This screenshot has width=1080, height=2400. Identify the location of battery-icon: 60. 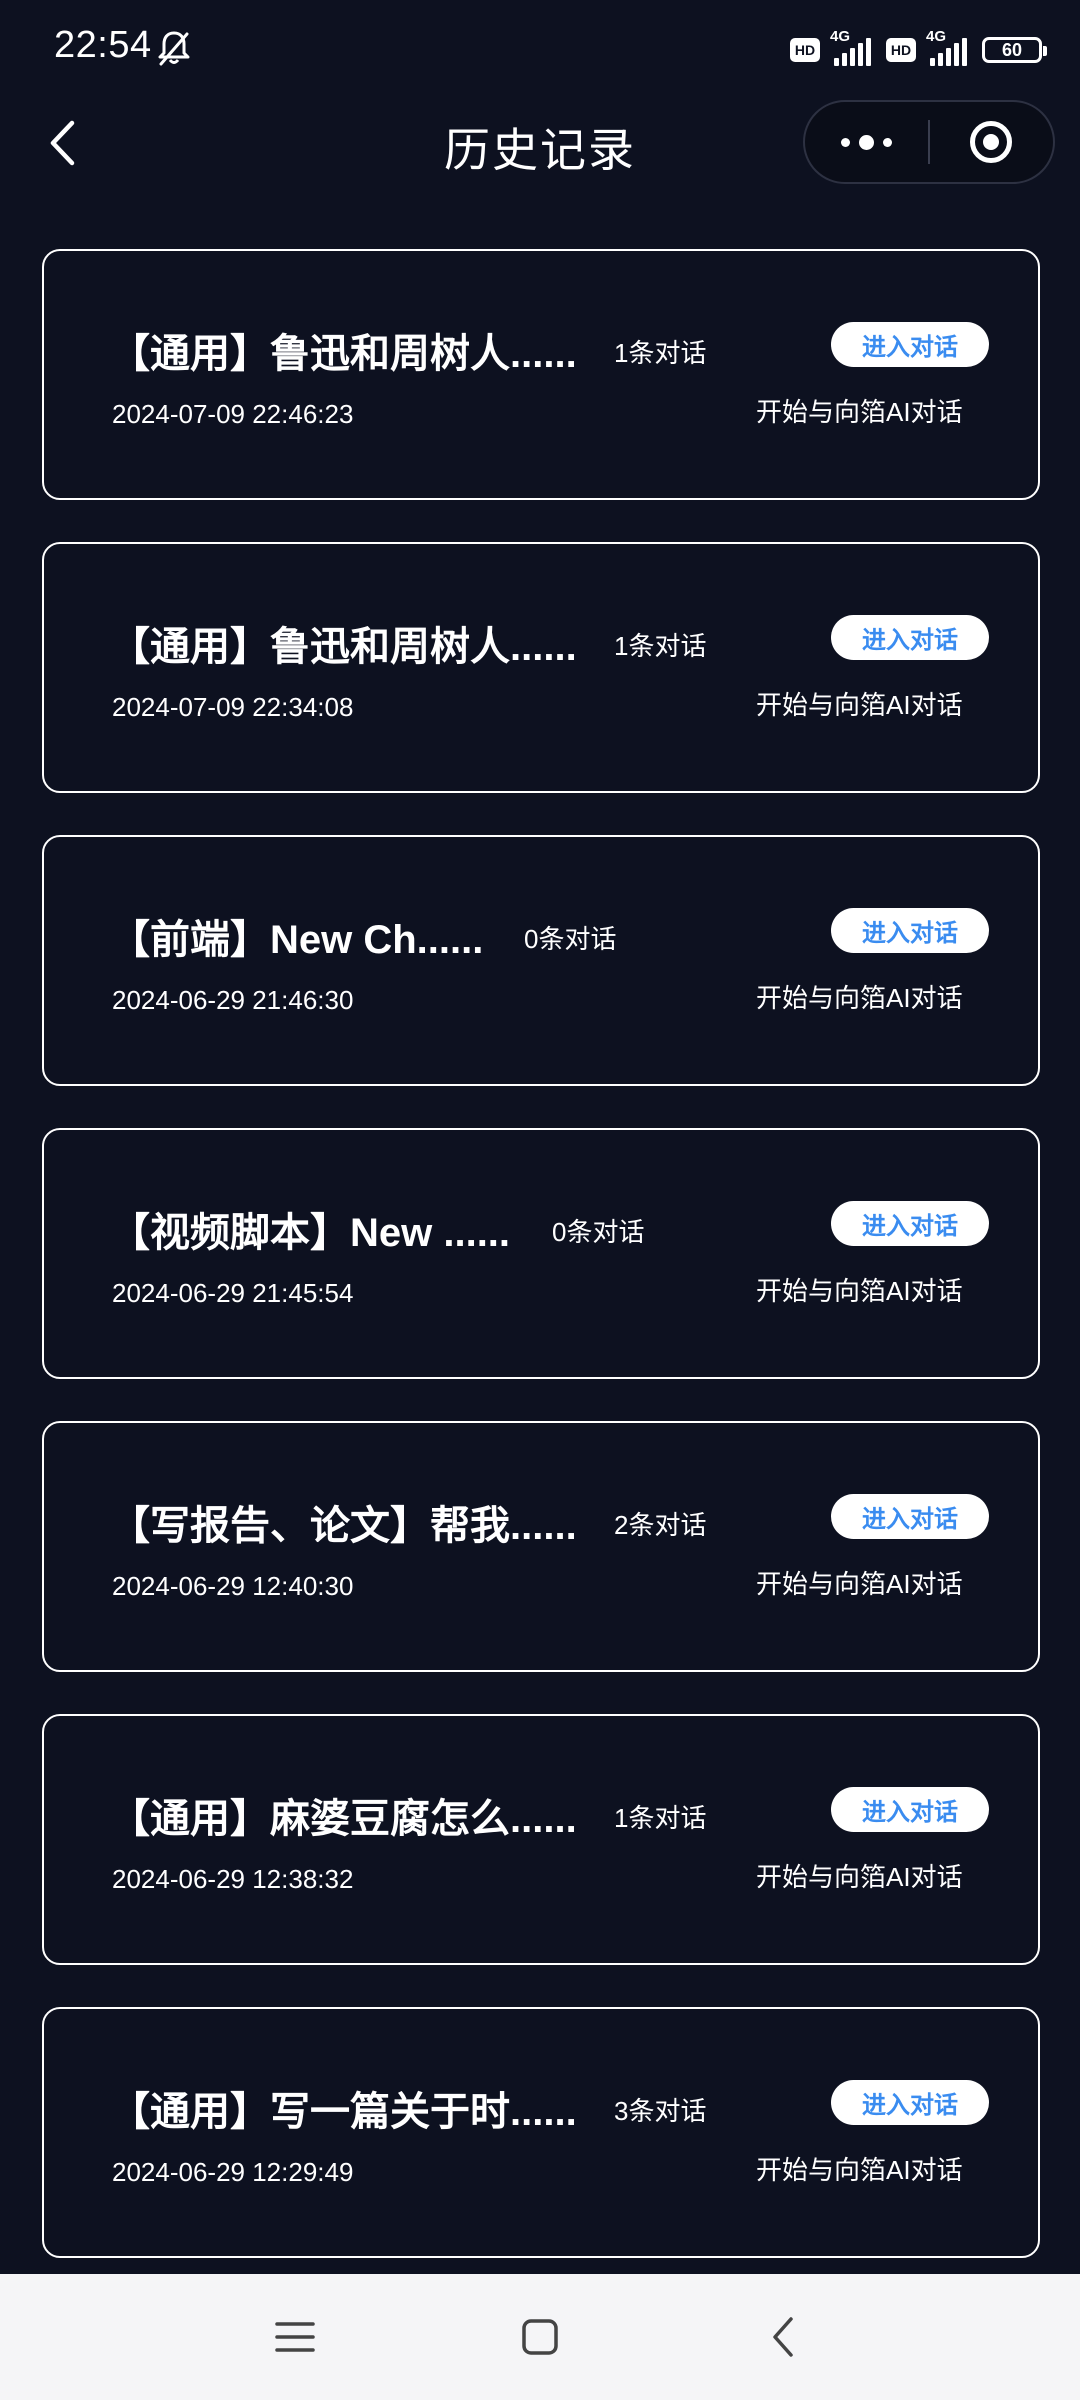
(1014, 50).